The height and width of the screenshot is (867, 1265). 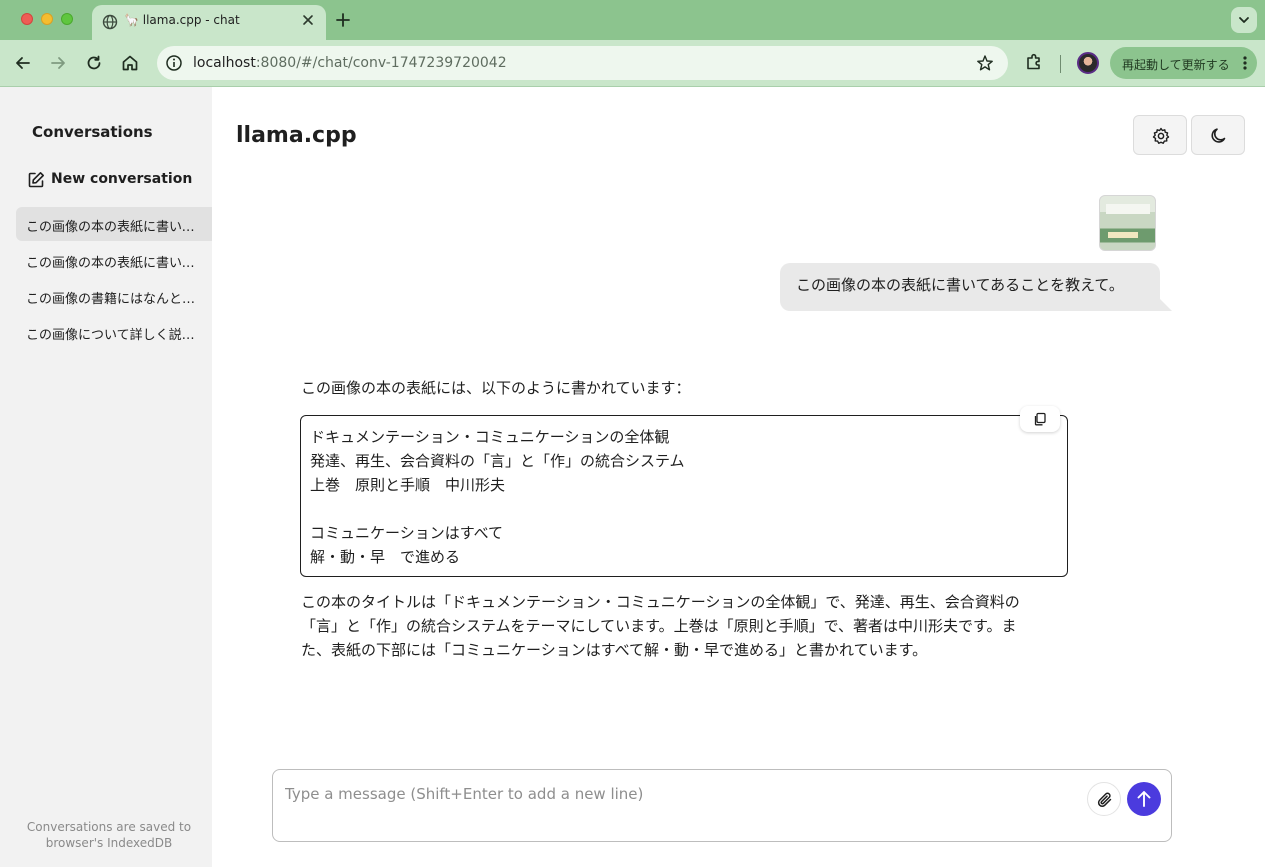 I want to click on sidebar-title: Conversations, so click(x=92, y=132).